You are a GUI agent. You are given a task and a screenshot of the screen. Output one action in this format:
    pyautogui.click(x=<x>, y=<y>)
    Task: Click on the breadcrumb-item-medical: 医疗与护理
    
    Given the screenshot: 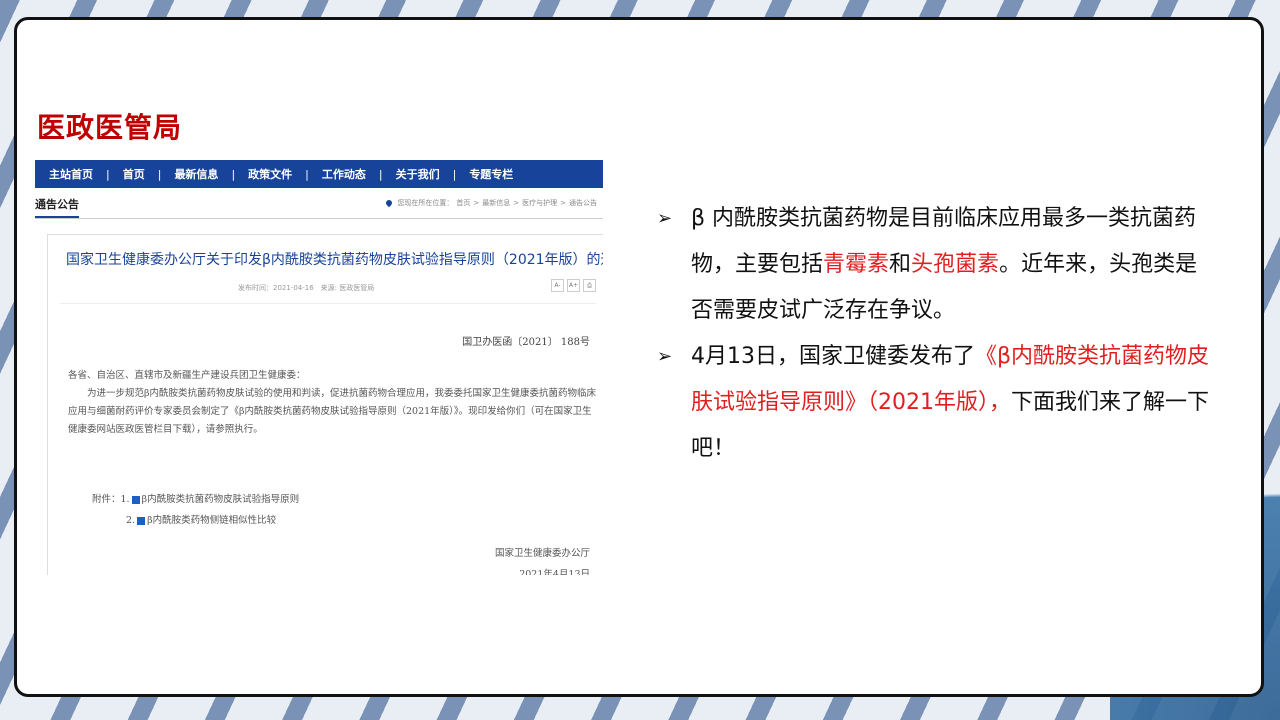 What is the action you would take?
    pyautogui.click(x=539, y=203)
    